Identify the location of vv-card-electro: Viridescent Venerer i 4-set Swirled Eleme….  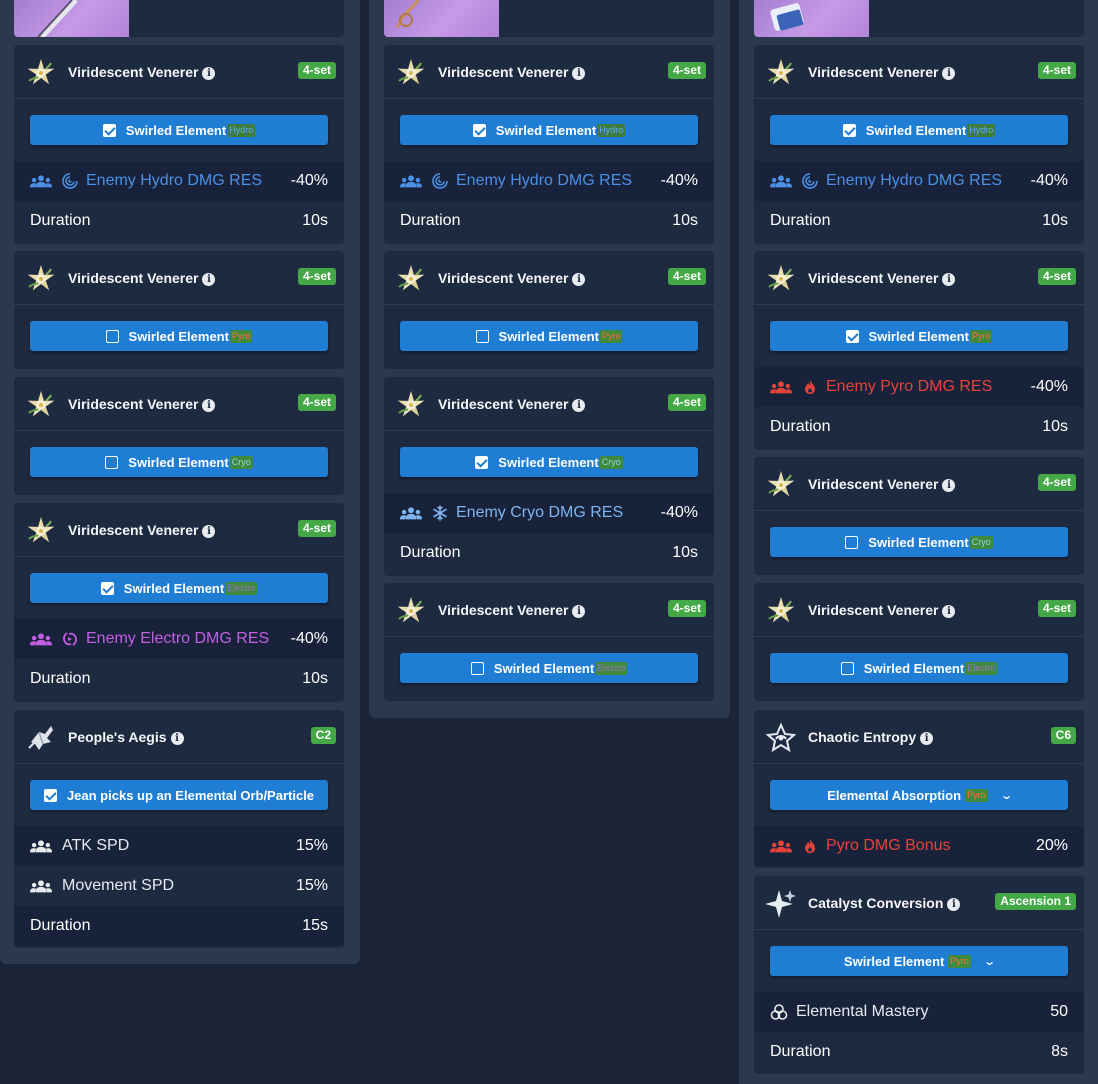
(919, 642).